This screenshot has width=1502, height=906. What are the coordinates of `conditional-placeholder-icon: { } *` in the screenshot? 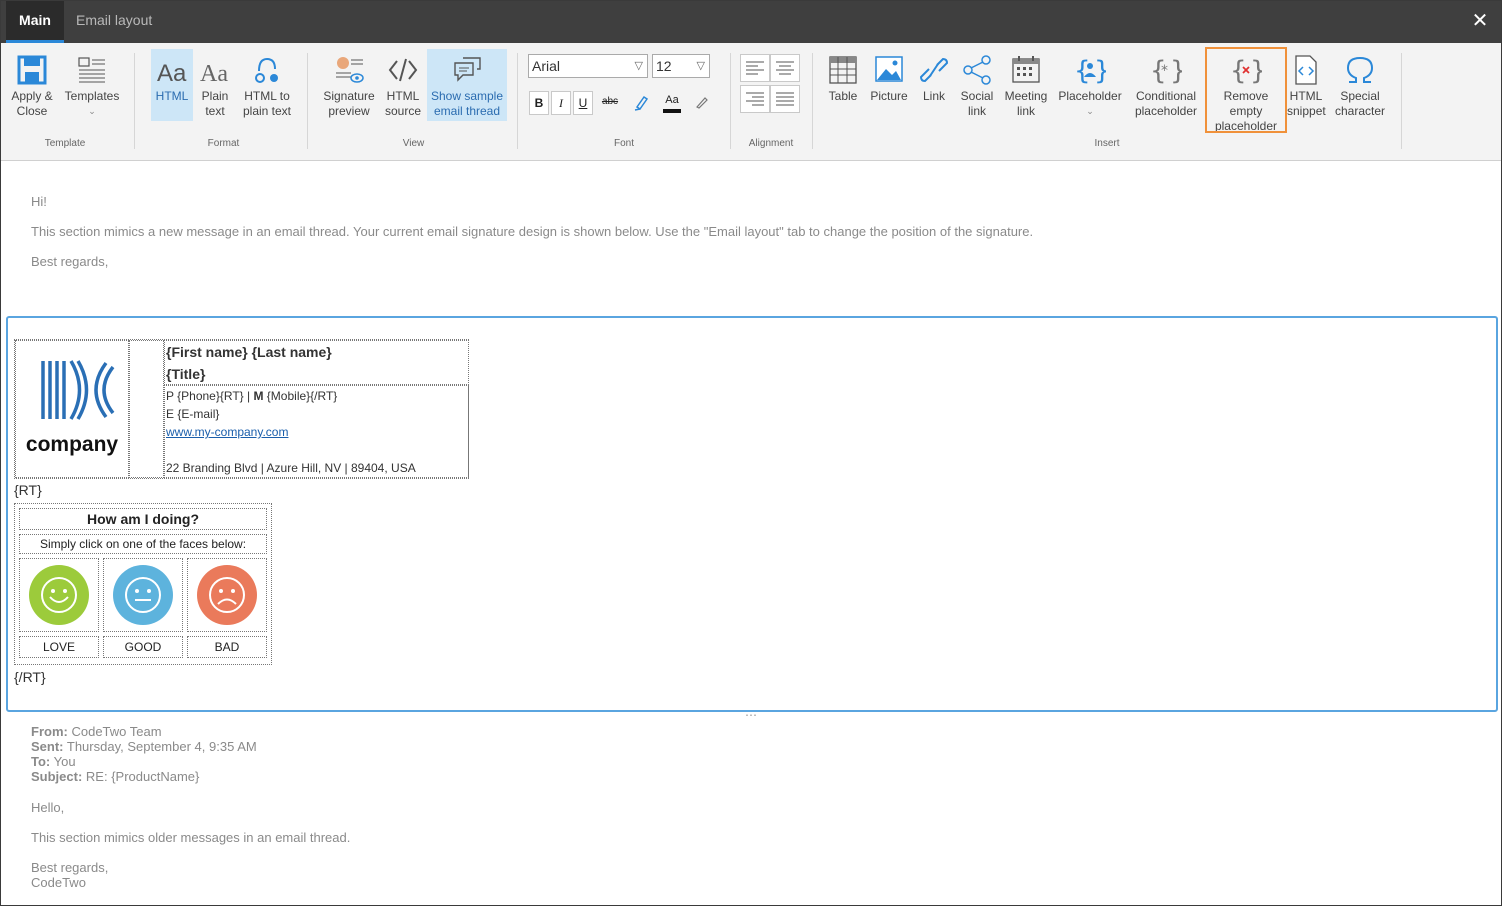 It's located at (1166, 71).